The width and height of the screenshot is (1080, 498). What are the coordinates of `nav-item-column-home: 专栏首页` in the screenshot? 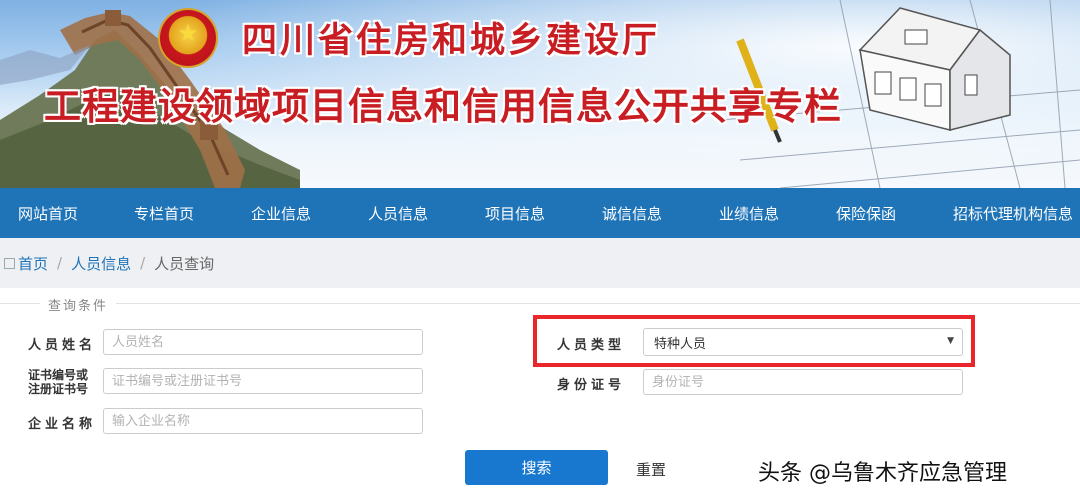 It's located at (164, 213).